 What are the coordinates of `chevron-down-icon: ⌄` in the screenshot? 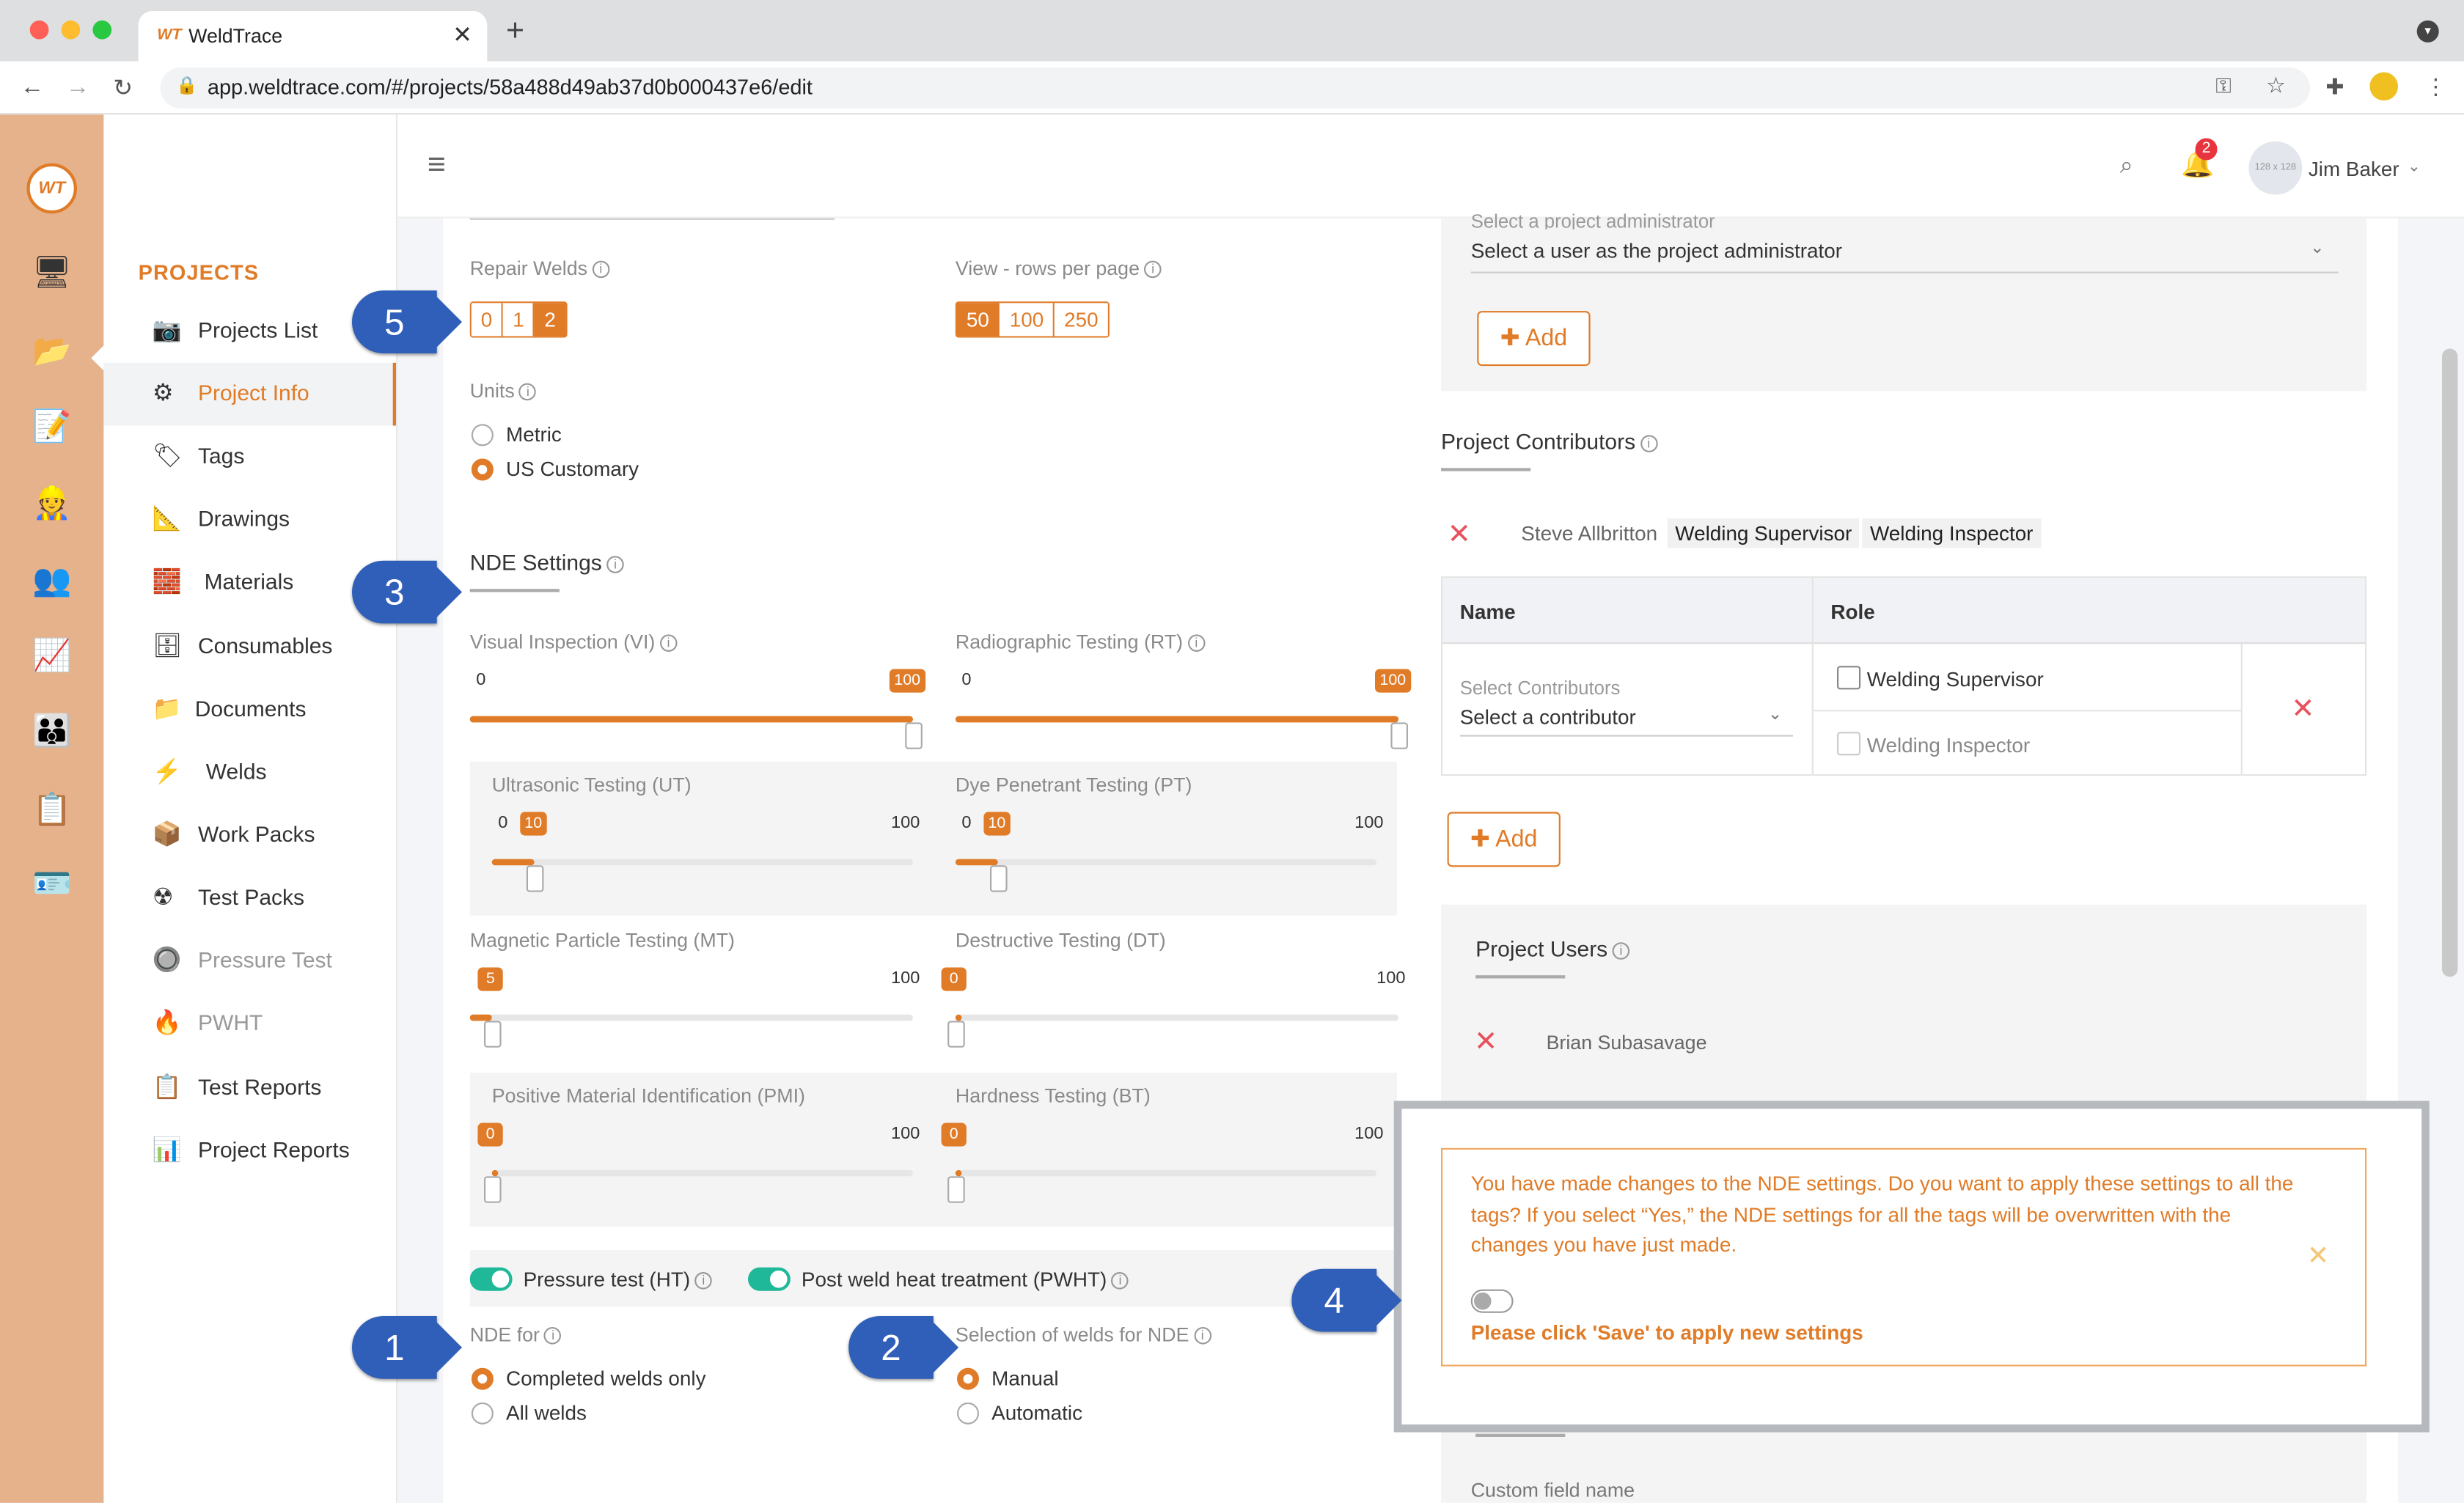 It's located at (2414, 167).